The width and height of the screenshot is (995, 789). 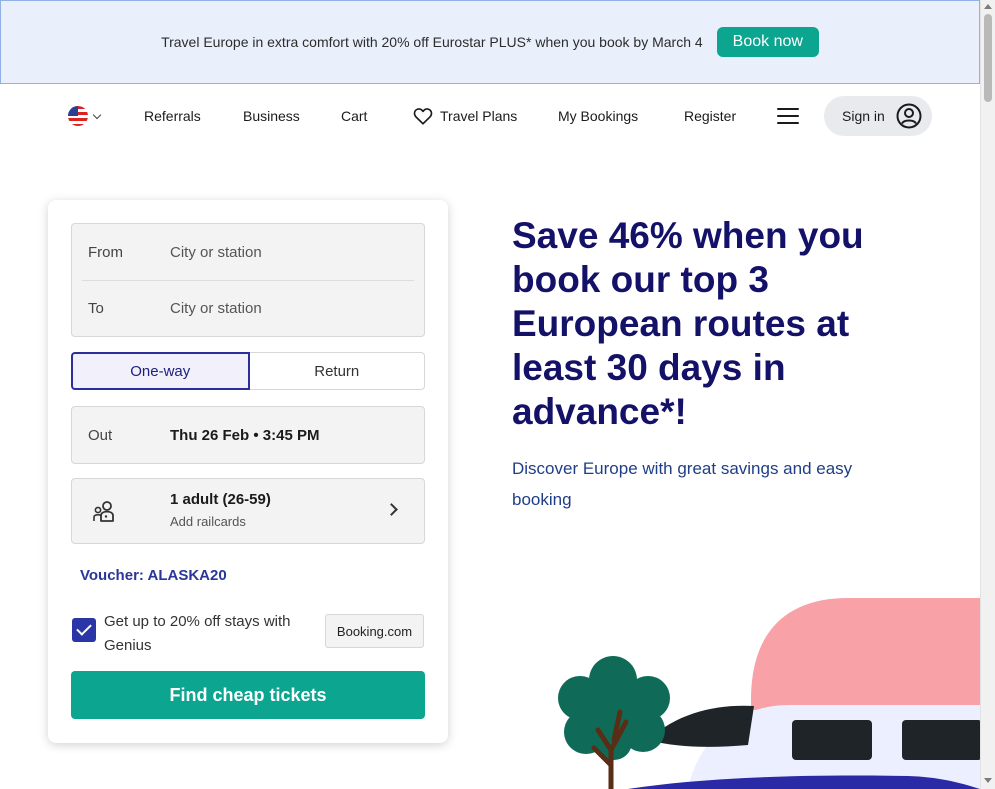 I want to click on route-fields: From City or station To City or station, so click(x=248, y=280).